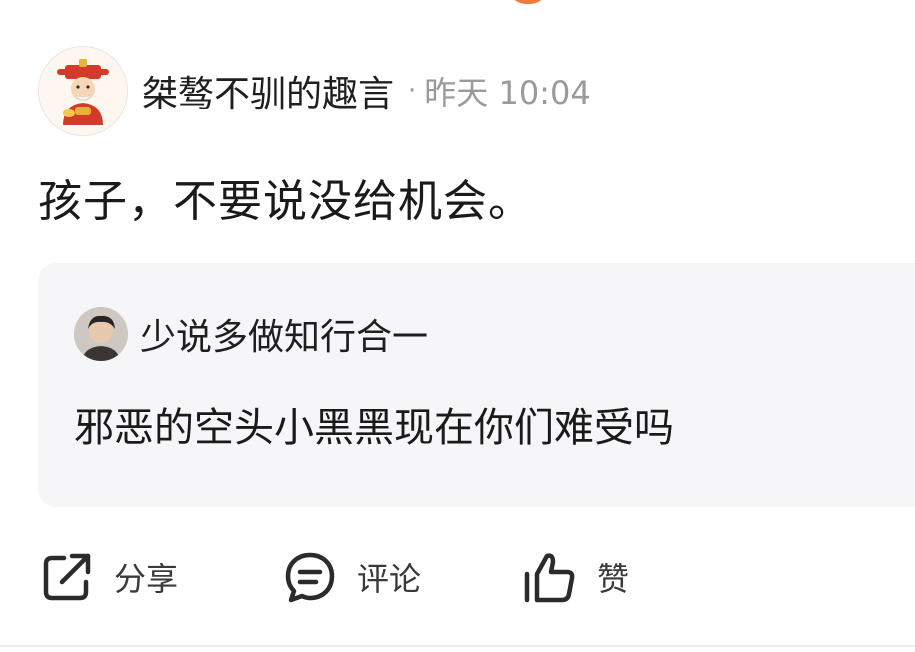 This screenshot has height=652, width=915. What do you see at coordinates (268, 91) in the screenshot?
I see `author-name: 桀骜不驯的趣言` at bounding box center [268, 91].